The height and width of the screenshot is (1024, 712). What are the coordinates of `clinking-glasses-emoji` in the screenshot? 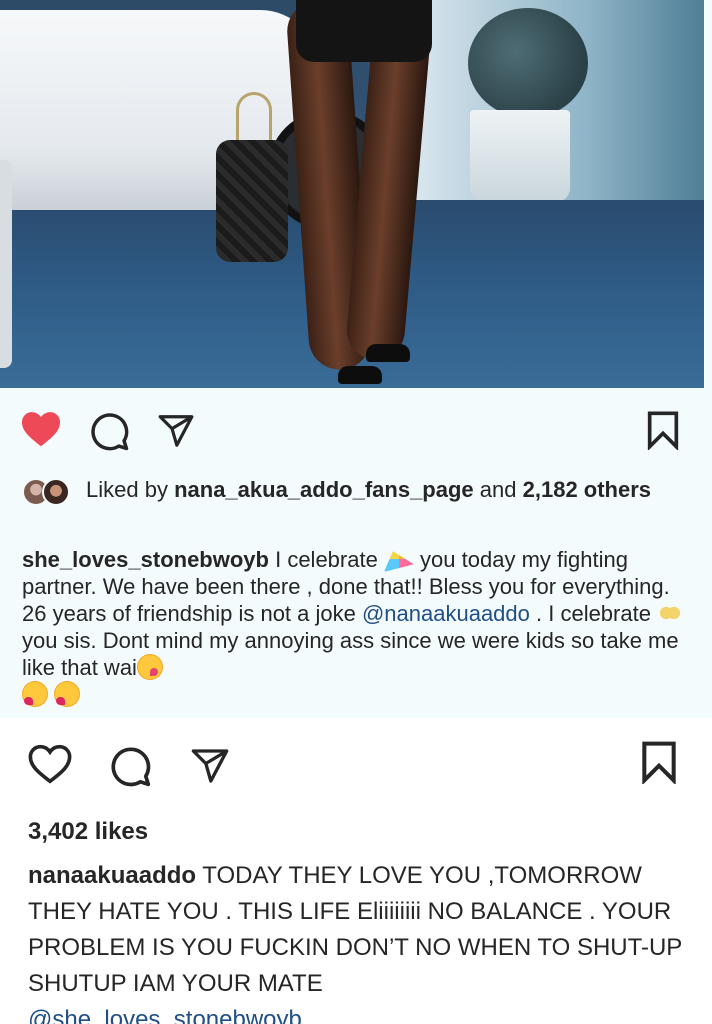 It's located at (670, 613).